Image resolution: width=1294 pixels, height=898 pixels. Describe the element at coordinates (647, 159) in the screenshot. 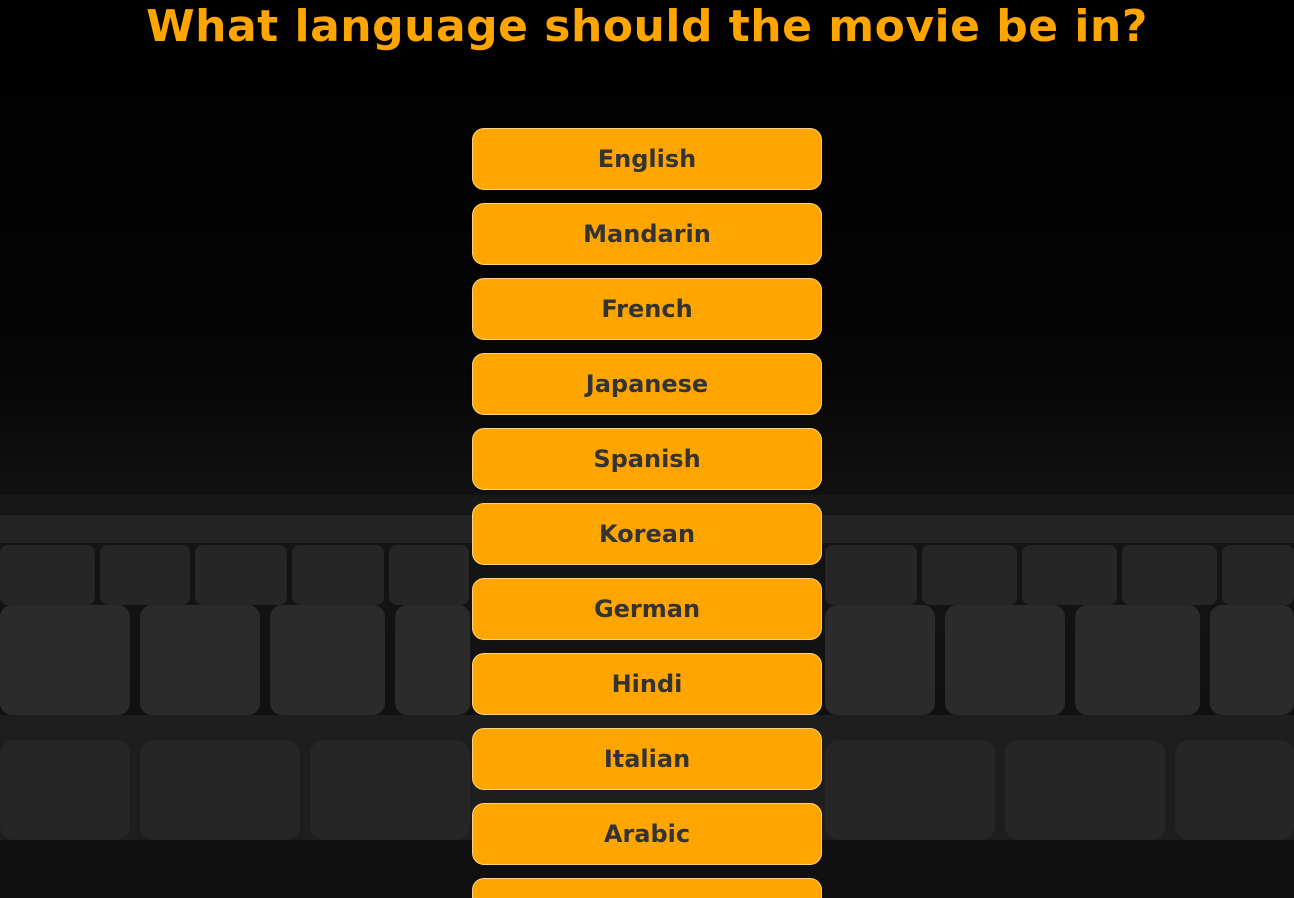

I see `option-english: English` at that location.